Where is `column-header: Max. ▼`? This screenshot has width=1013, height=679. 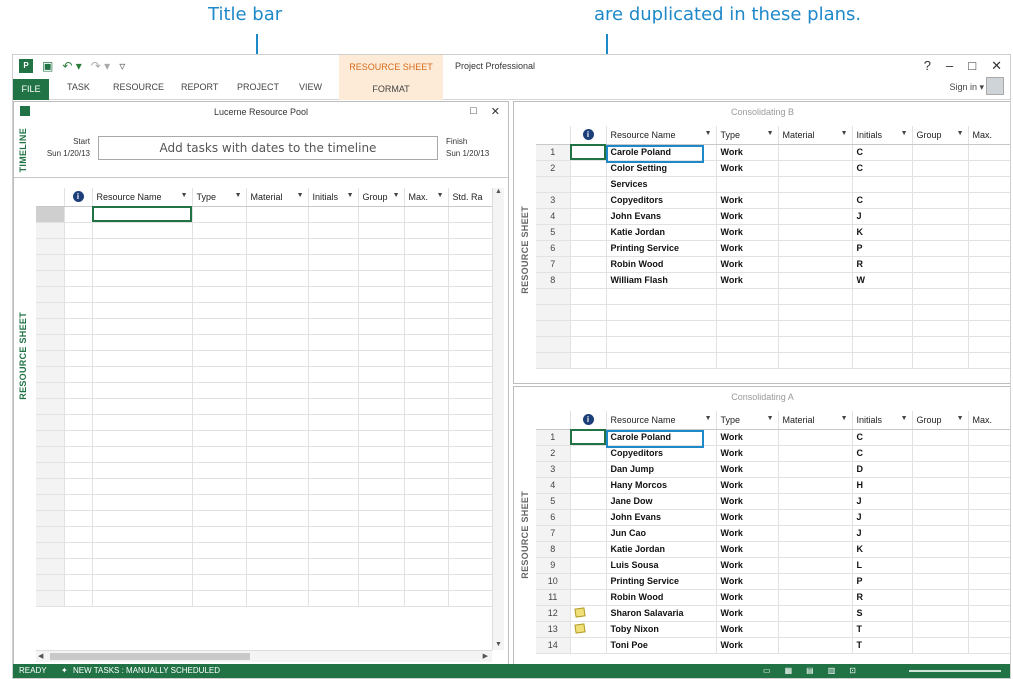
column-header: Max. ▼ is located at coordinates (426, 197).